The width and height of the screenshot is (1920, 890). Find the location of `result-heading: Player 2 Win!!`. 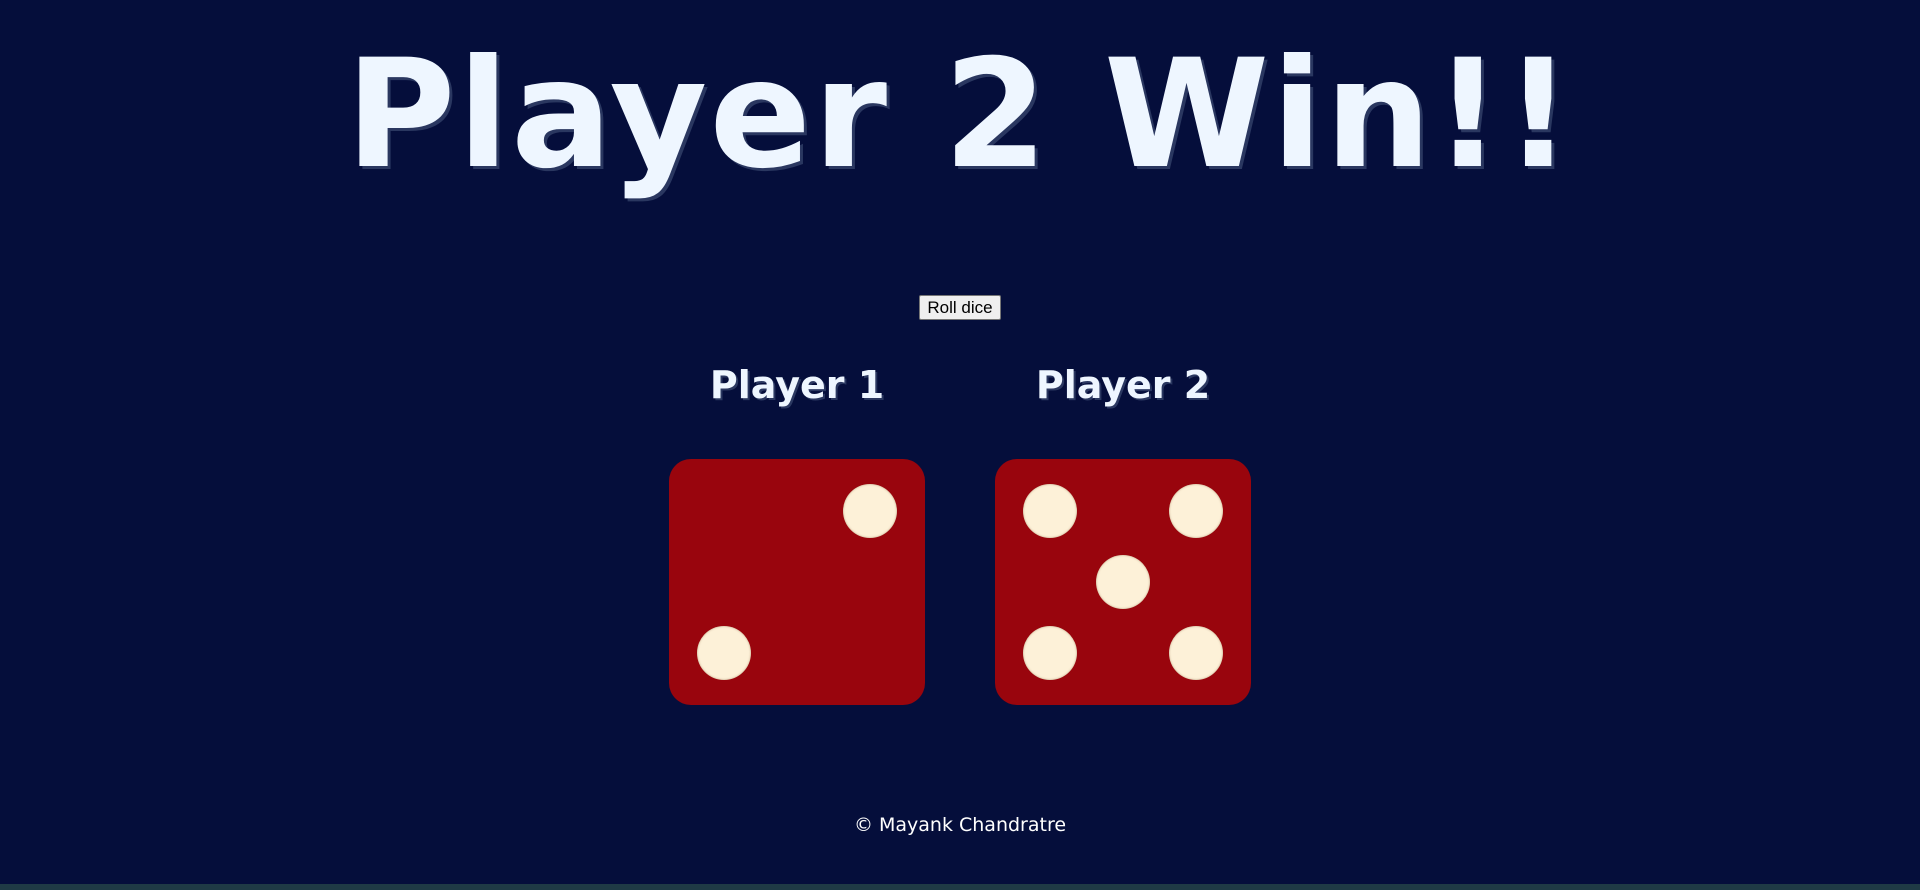

result-heading: Player 2 Win!! is located at coordinates (960, 115).